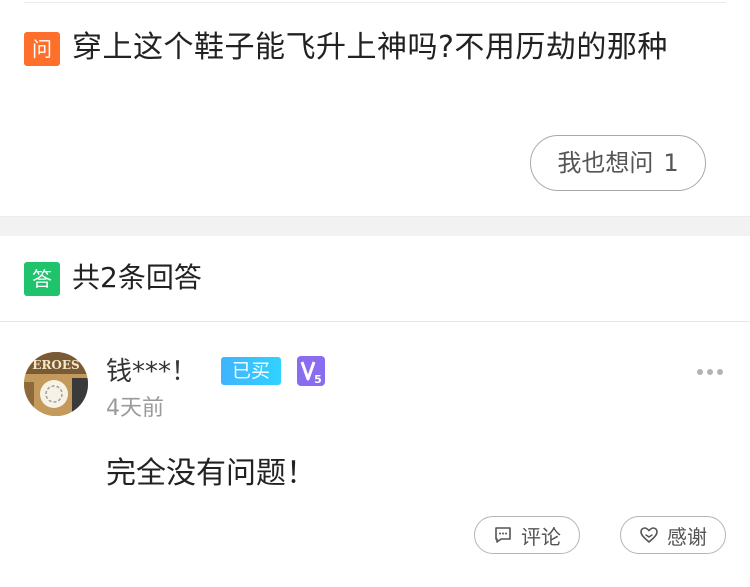  Describe the element at coordinates (671, 162) in the screenshot. I see `ask-too-count: 1` at that location.